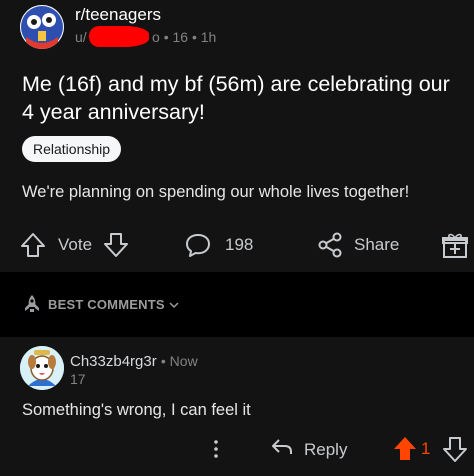 The width and height of the screenshot is (474, 476). Describe the element at coordinates (72, 149) in the screenshot. I see `post-flair: Relationship` at that location.